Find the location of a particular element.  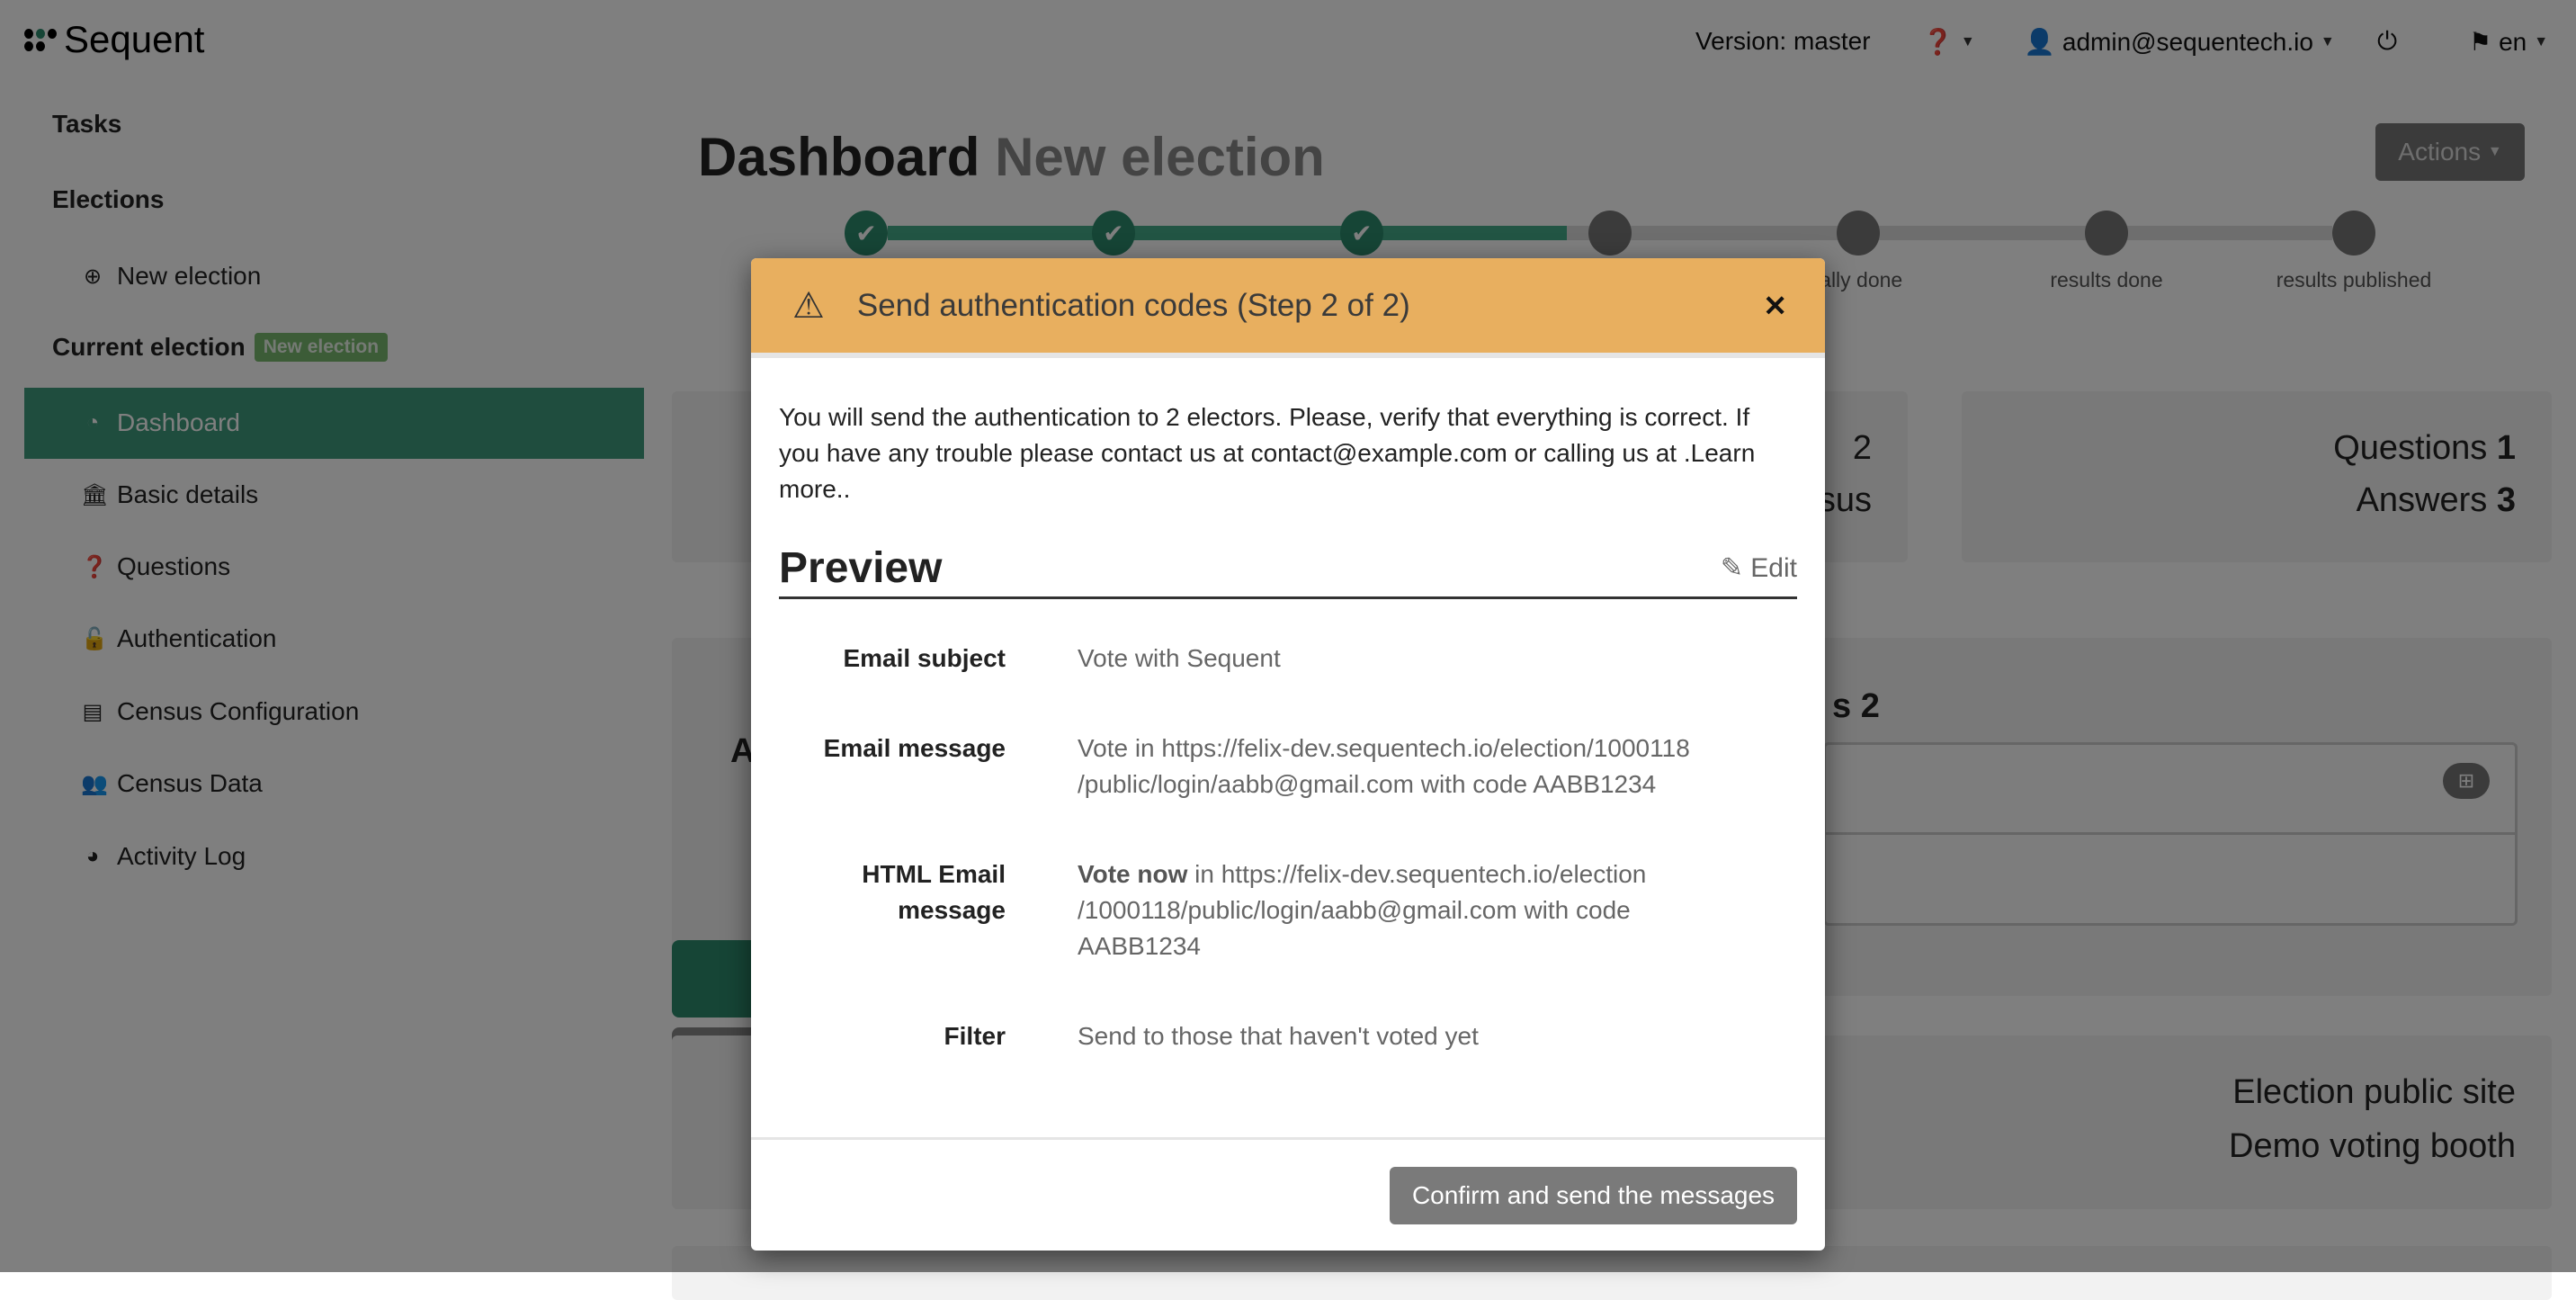

modal-title: Send authentication codes (Step 2 of 2) is located at coordinates (1133, 305).